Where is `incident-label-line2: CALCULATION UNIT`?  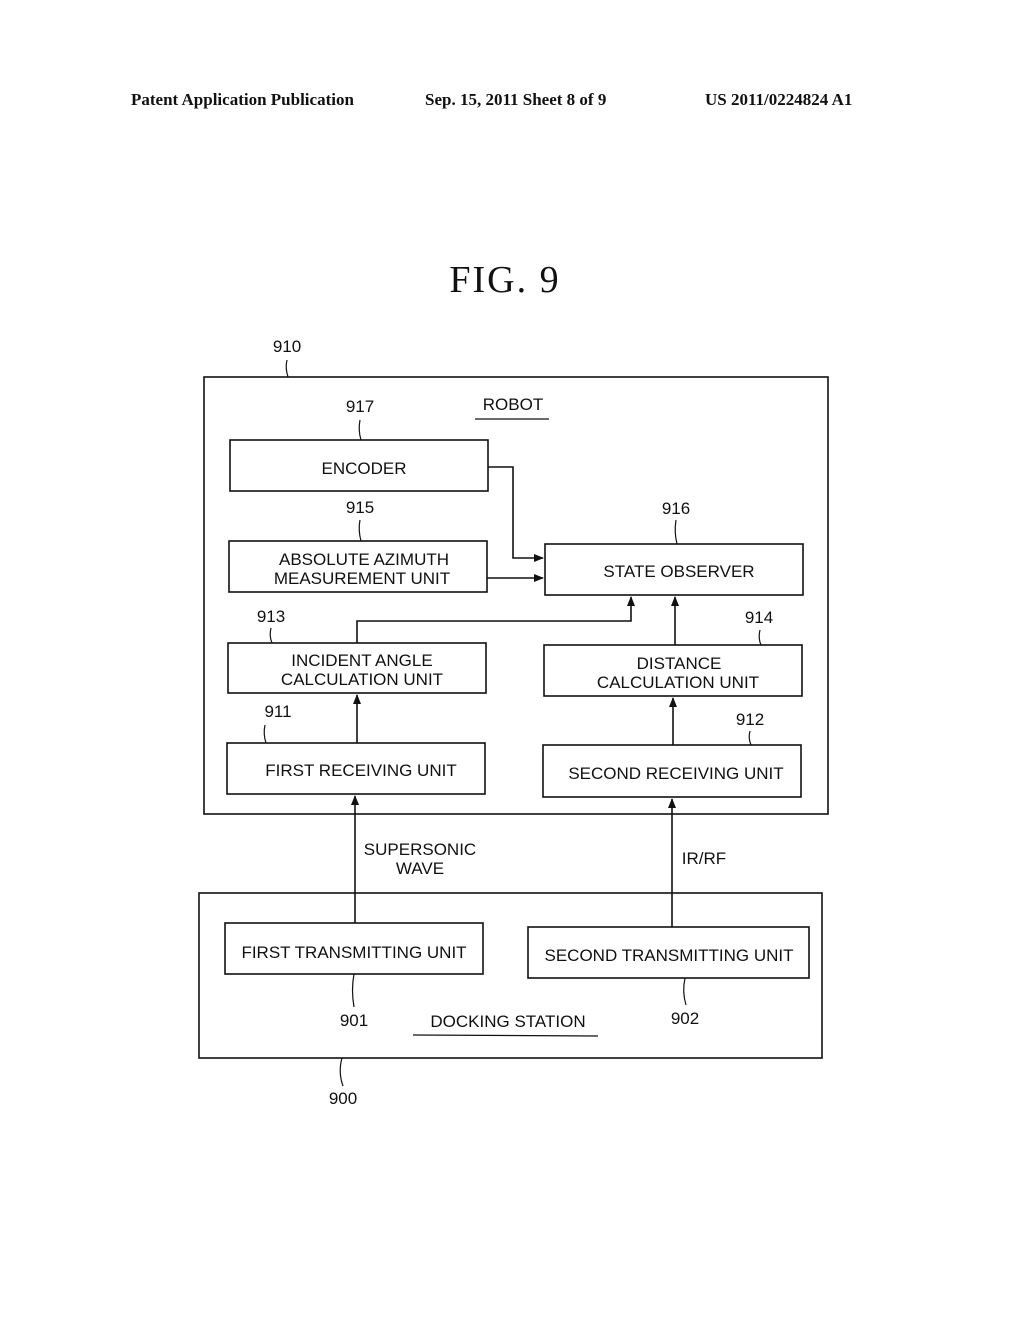
incident-label-line2: CALCULATION UNIT is located at coordinates (362, 679).